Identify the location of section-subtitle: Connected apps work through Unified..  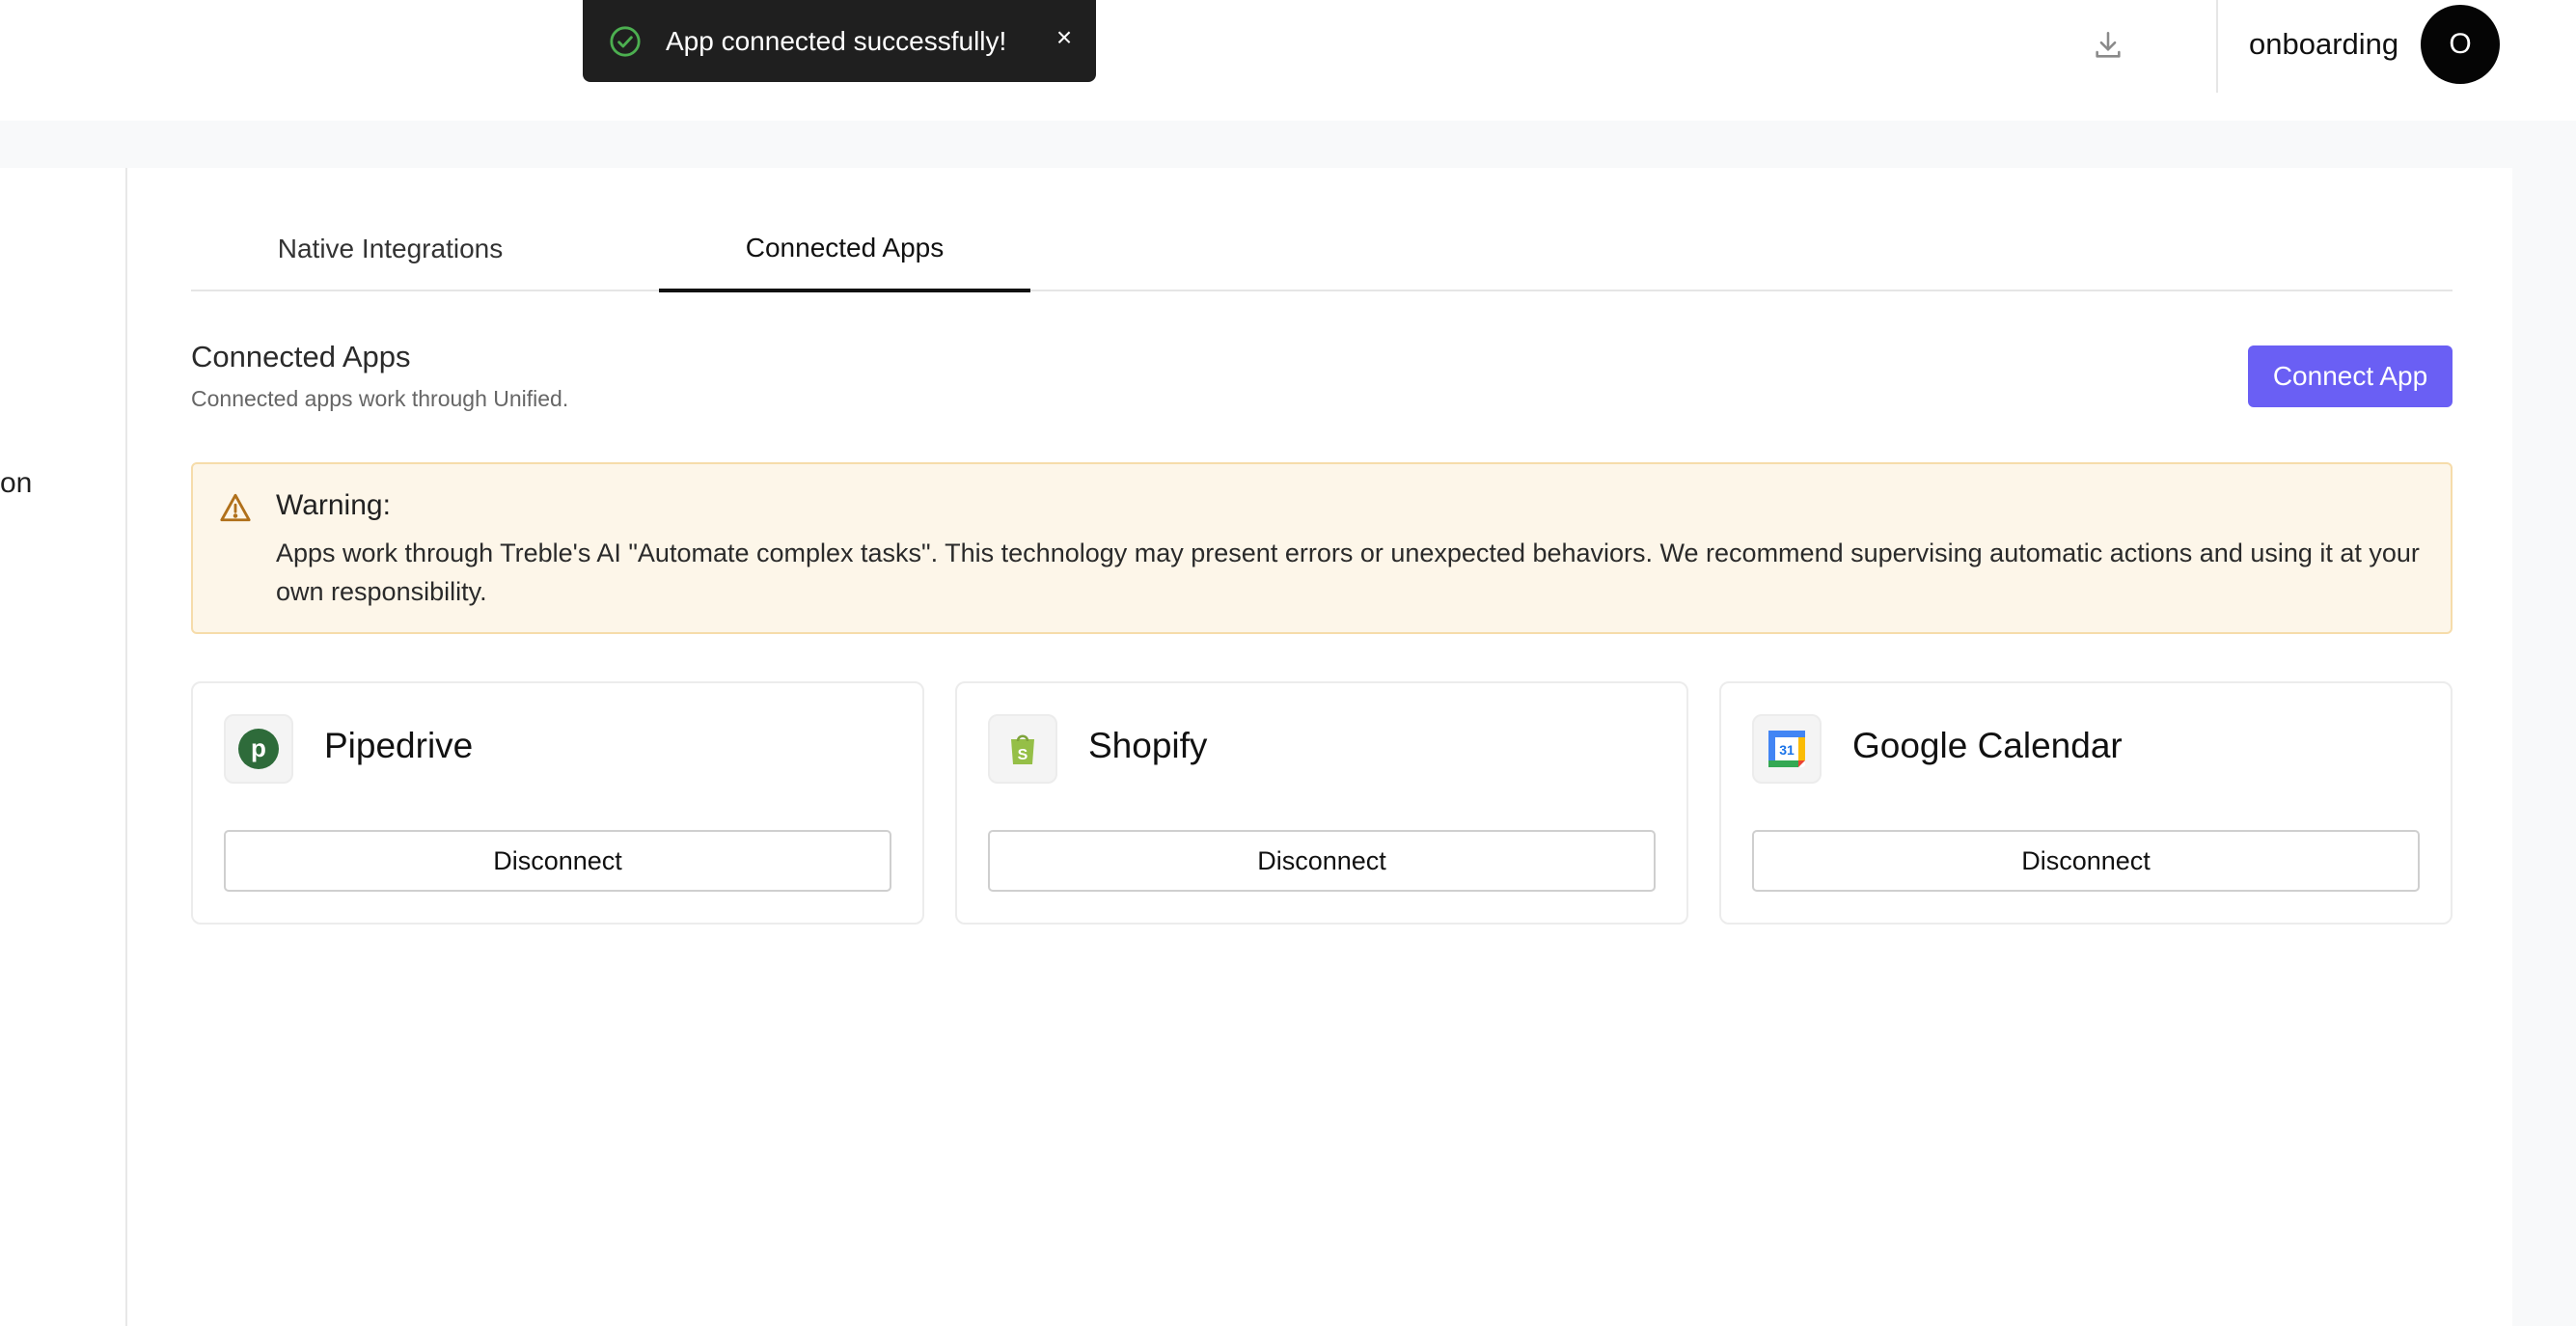
(380, 399).